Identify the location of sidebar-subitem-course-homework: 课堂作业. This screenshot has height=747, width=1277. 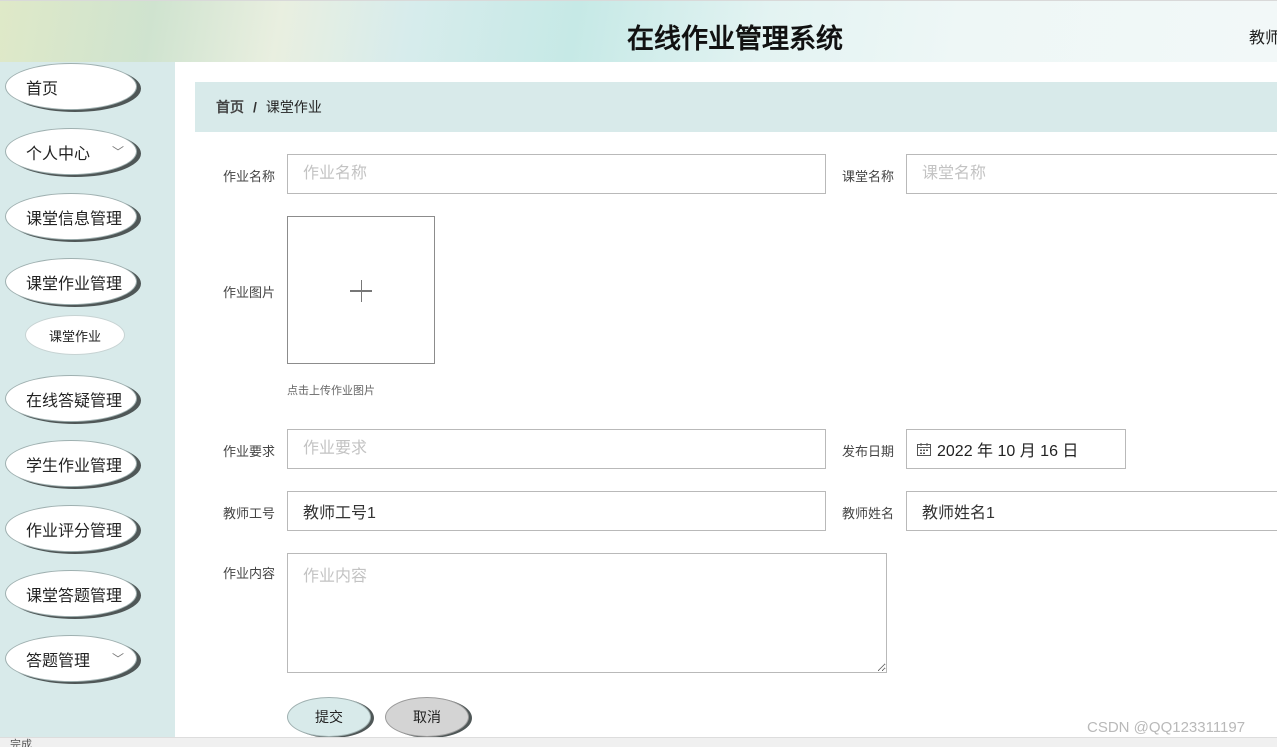
(75, 335).